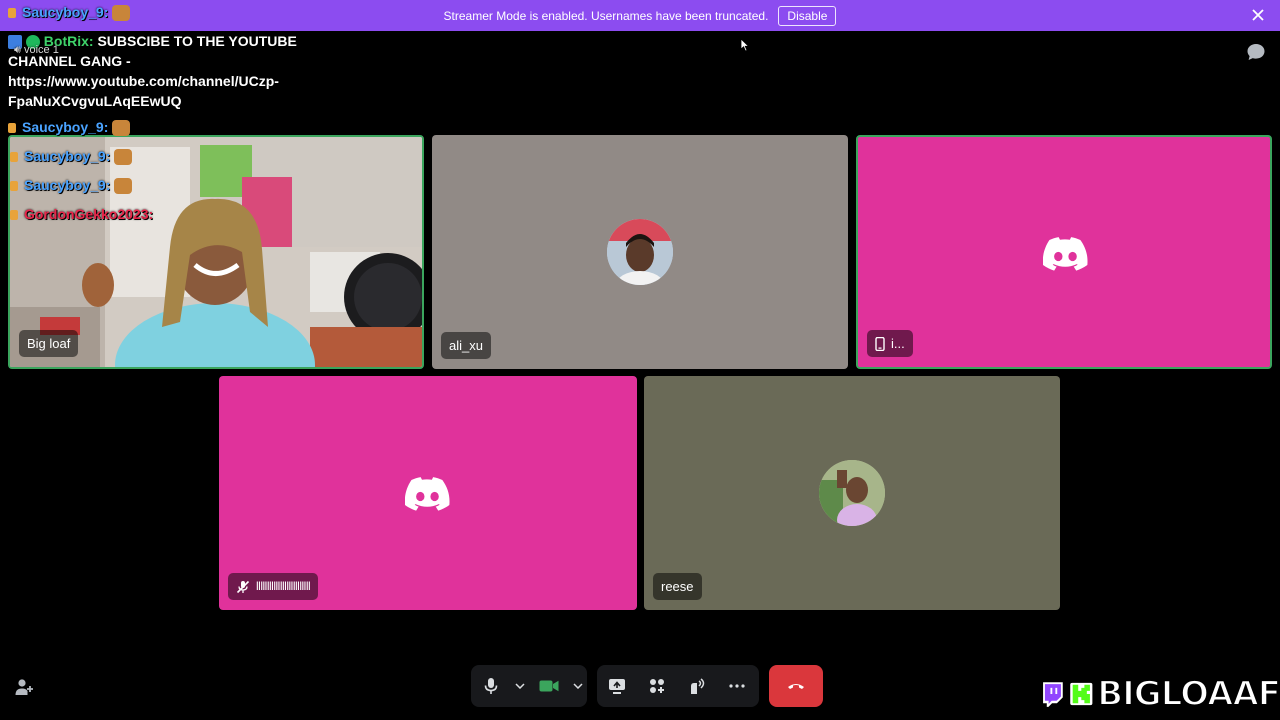 The width and height of the screenshot is (1280, 720). I want to click on video-camera-icon, so click(549, 686).